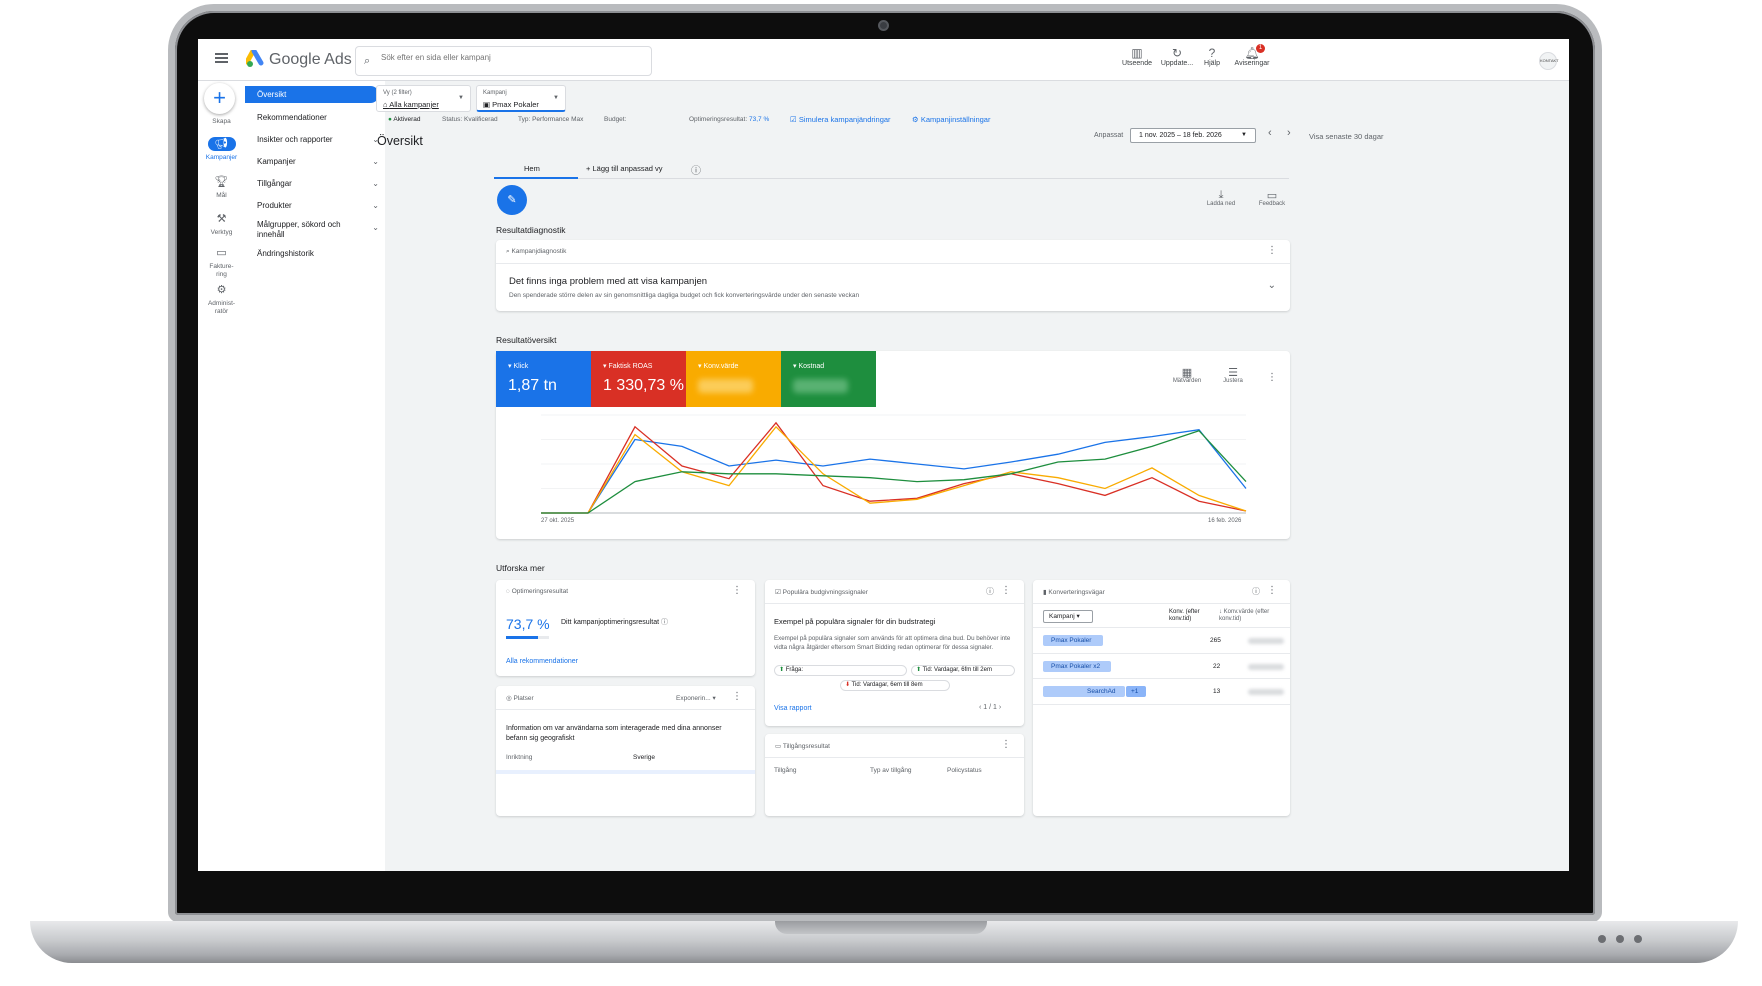  What do you see at coordinates (1289, 133) in the screenshot?
I see `next-period-icon: ›` at bounding box center [1289, 133].